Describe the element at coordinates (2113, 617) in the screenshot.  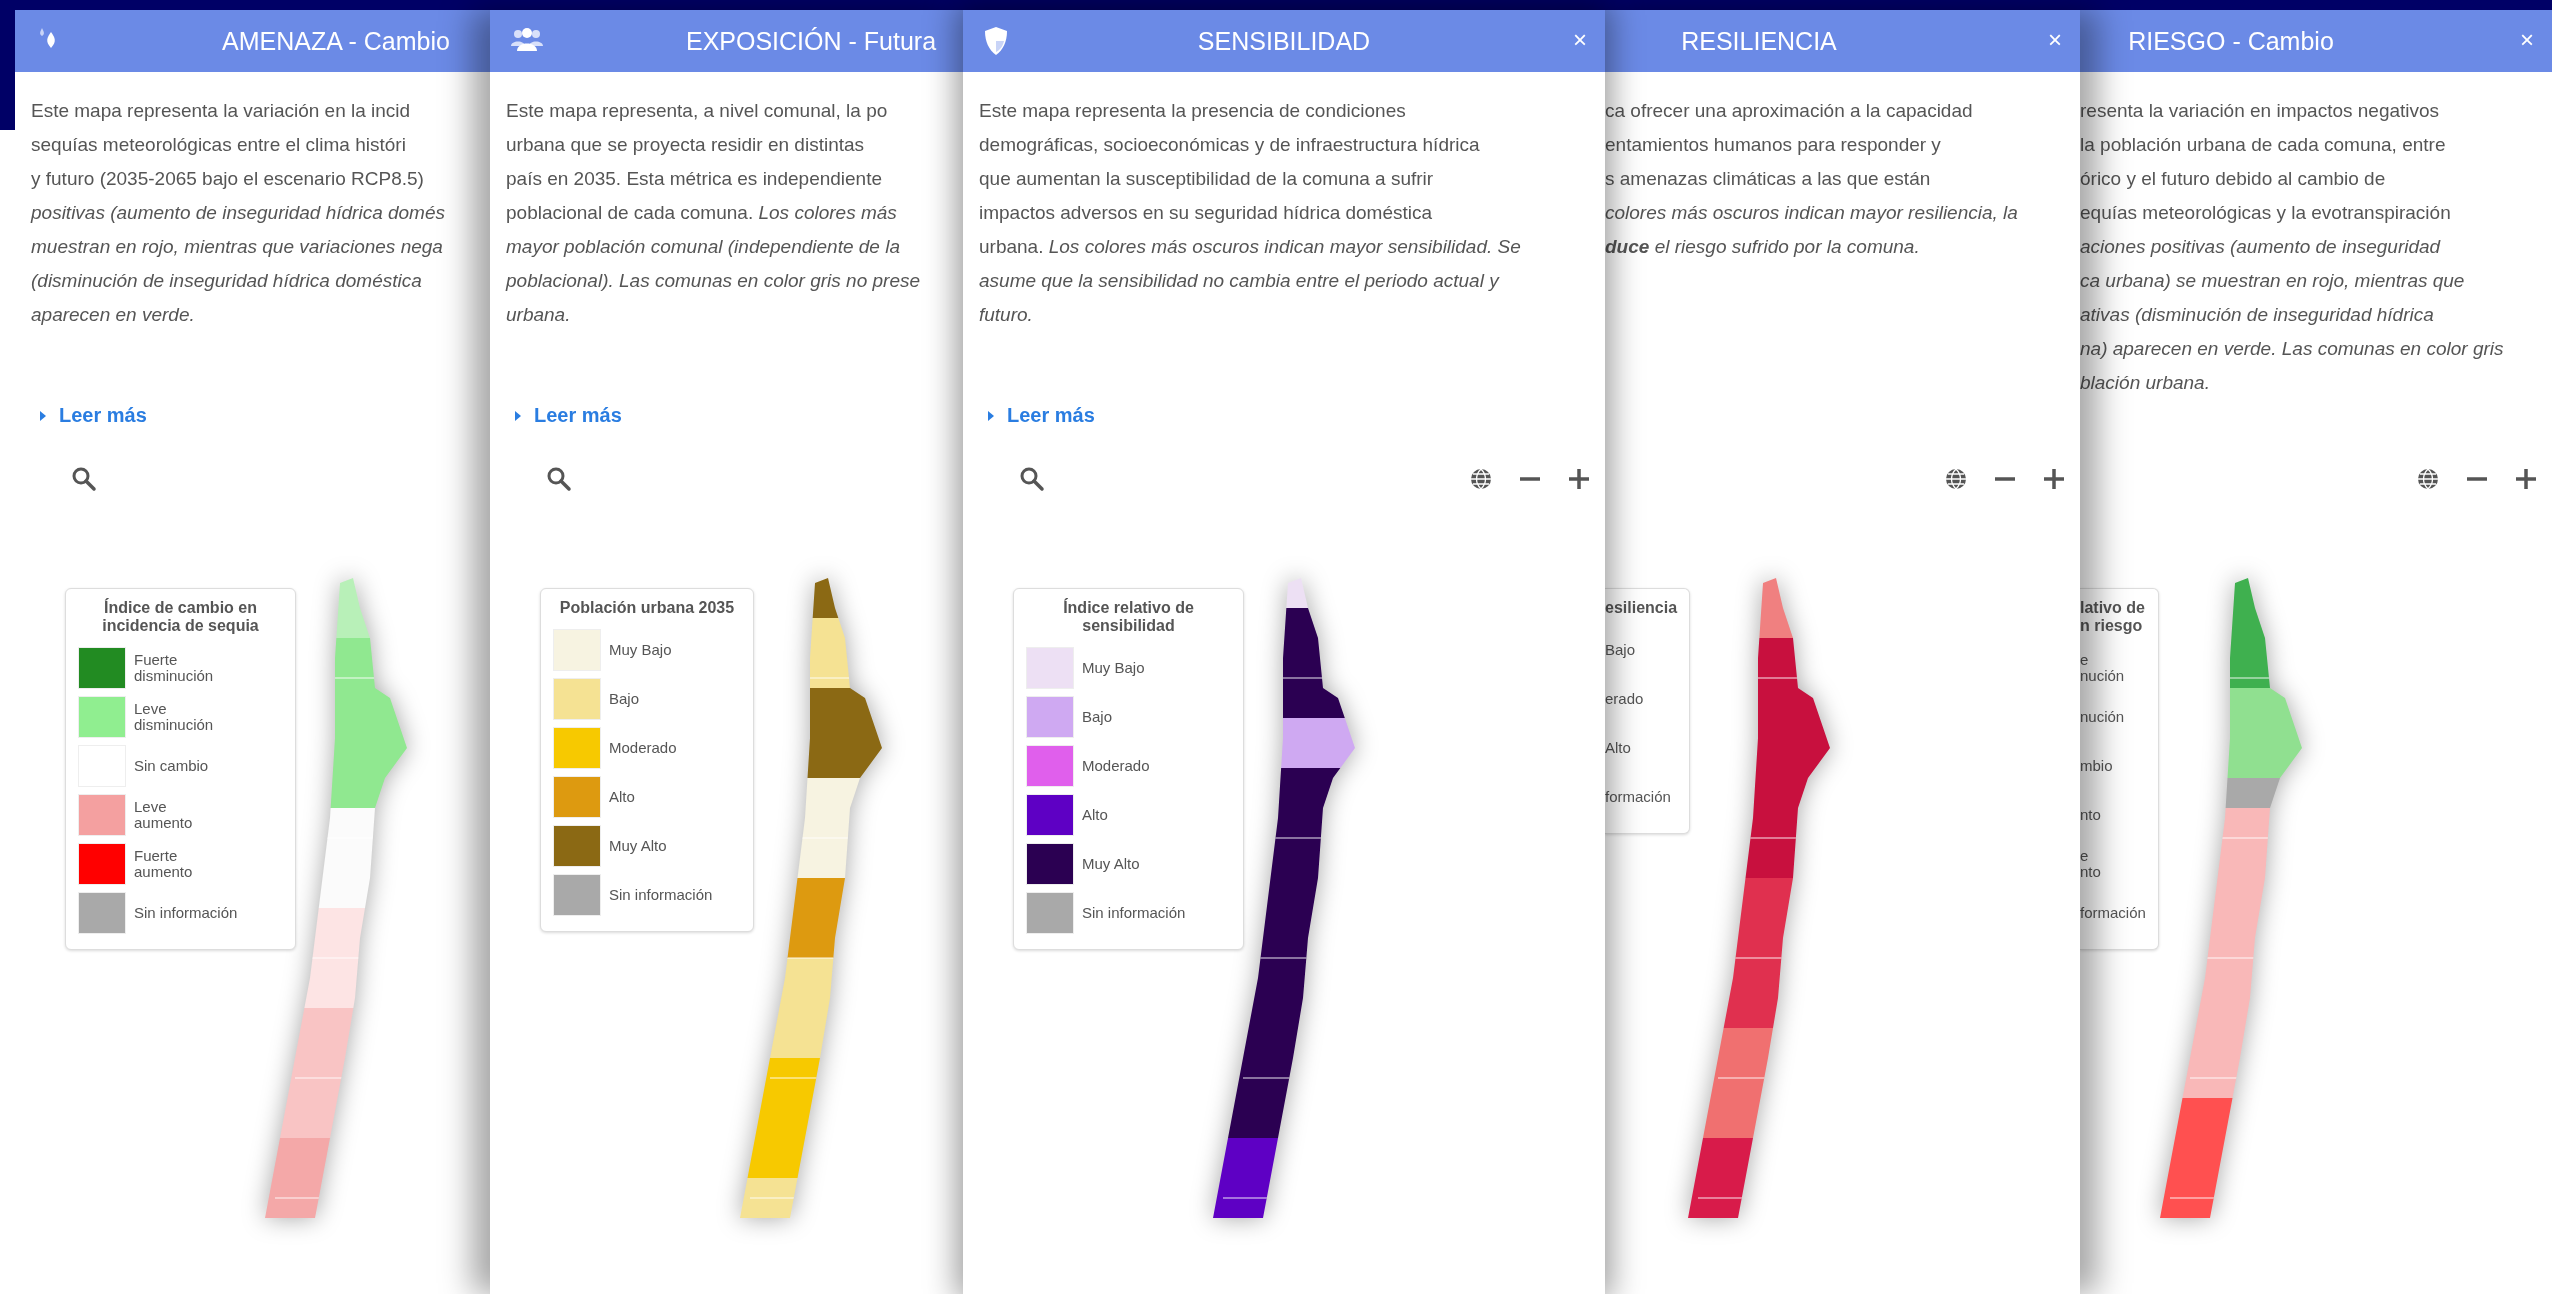
I see `legend-title: lativo de n riesgo` at that location.